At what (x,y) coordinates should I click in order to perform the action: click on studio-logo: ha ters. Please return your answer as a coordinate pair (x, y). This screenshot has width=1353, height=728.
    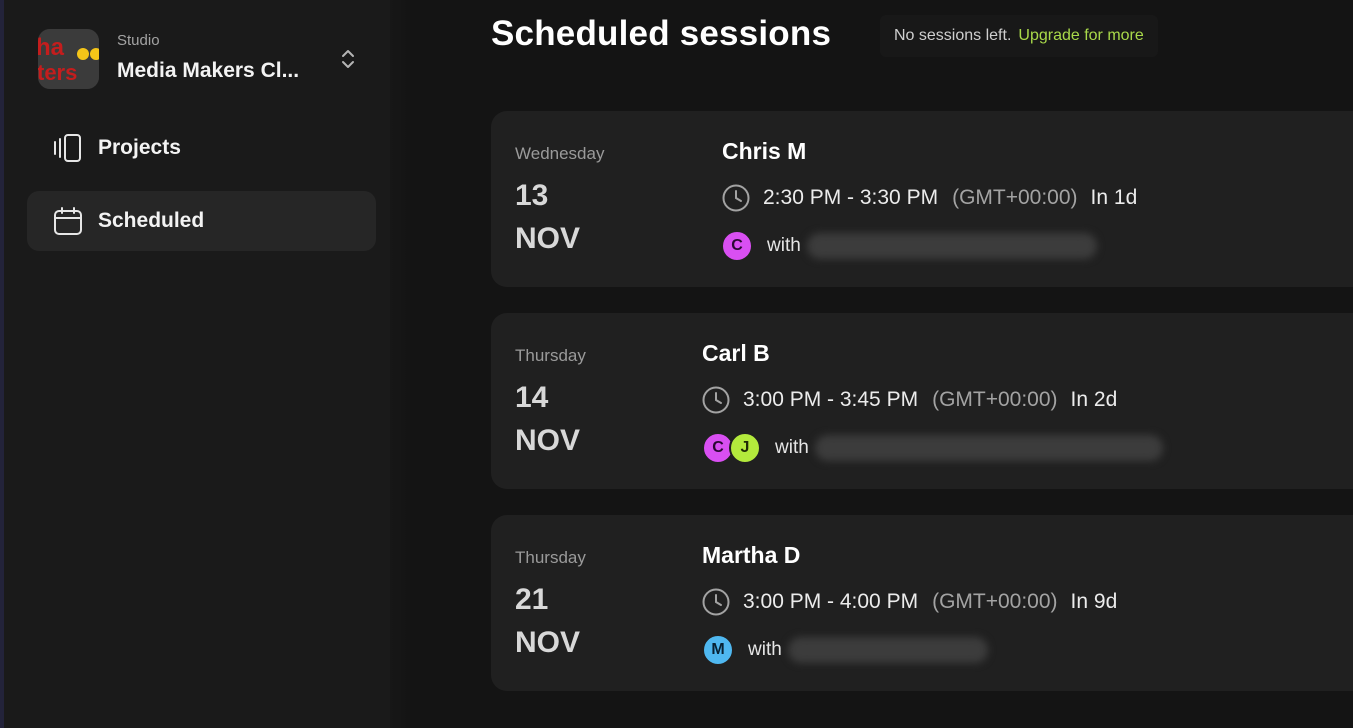
    Looking at the image, I should click on (68, 59).